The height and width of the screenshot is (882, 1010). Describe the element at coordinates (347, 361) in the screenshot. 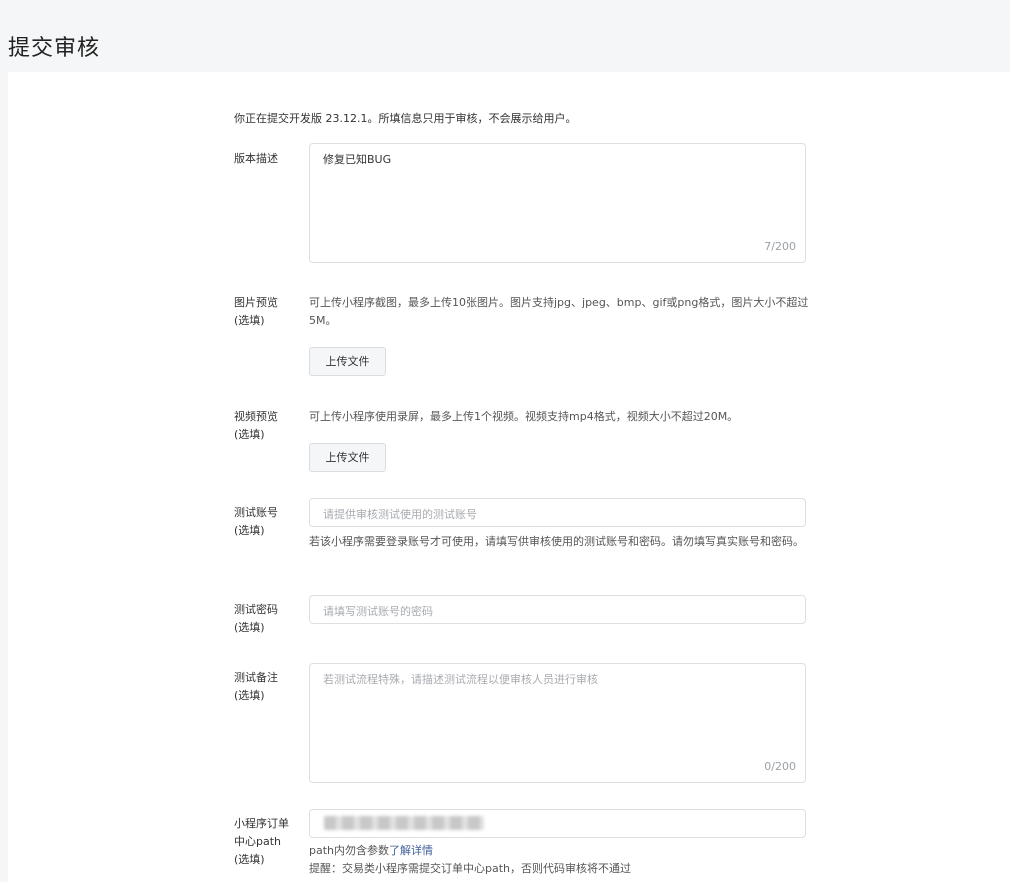

I see `upload-image-button: 上传文件` at that location.